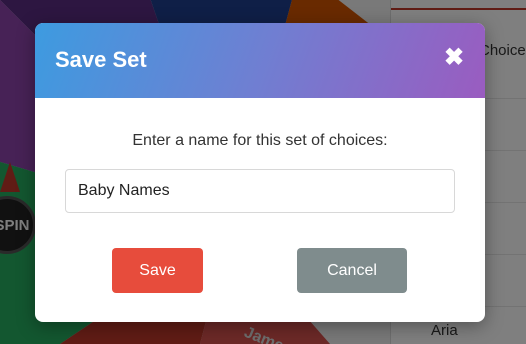 The width and height of the screenshot is (526, 344). Describe the element at coordinates (352, 270) in the screenshot. I see `cancel-button: Cancel` at that location.